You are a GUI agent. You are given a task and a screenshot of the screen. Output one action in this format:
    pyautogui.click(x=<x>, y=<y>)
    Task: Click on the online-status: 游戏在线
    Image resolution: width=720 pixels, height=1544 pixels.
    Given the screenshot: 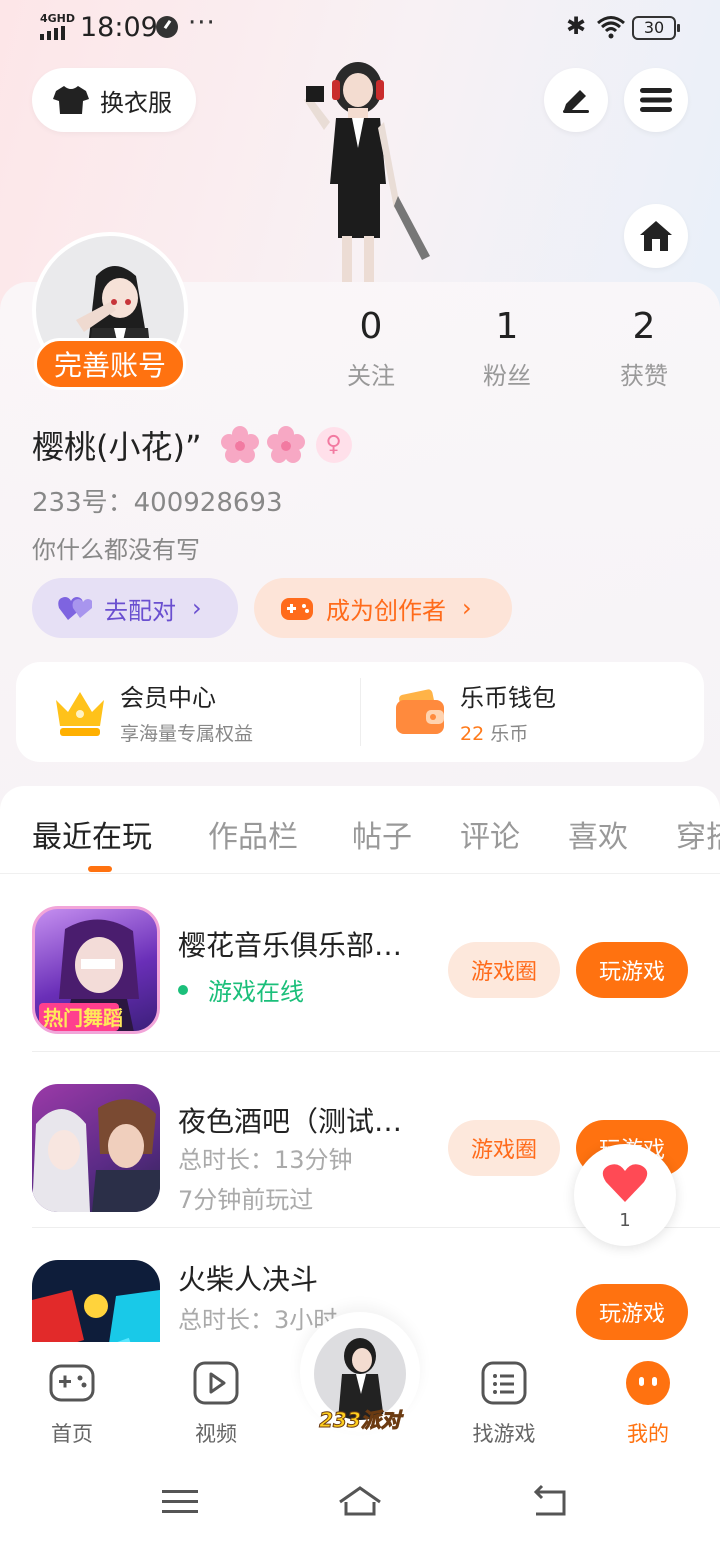 What is the action you would take?
    pyautogui.click(x=241, y=989)
    